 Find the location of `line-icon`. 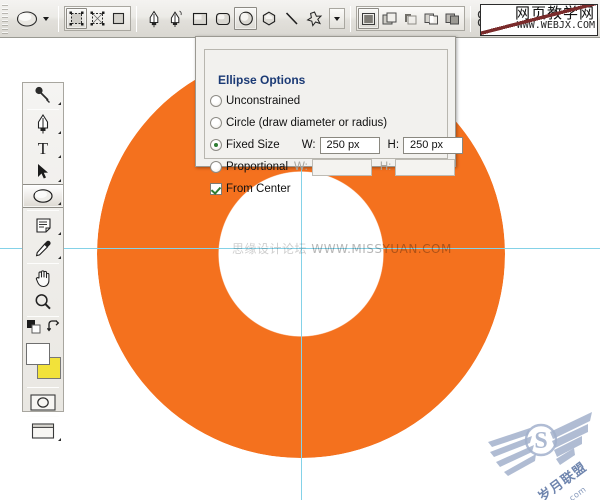

line-icon is located at coordinates (291, 18).